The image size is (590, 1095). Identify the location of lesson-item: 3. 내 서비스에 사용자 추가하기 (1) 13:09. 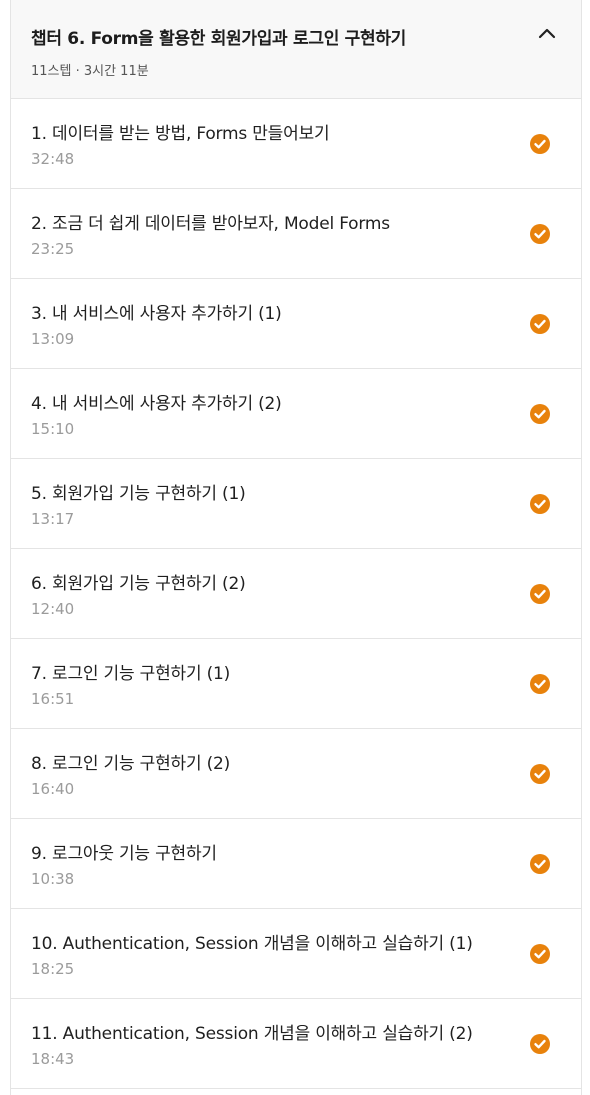
(296, 324).